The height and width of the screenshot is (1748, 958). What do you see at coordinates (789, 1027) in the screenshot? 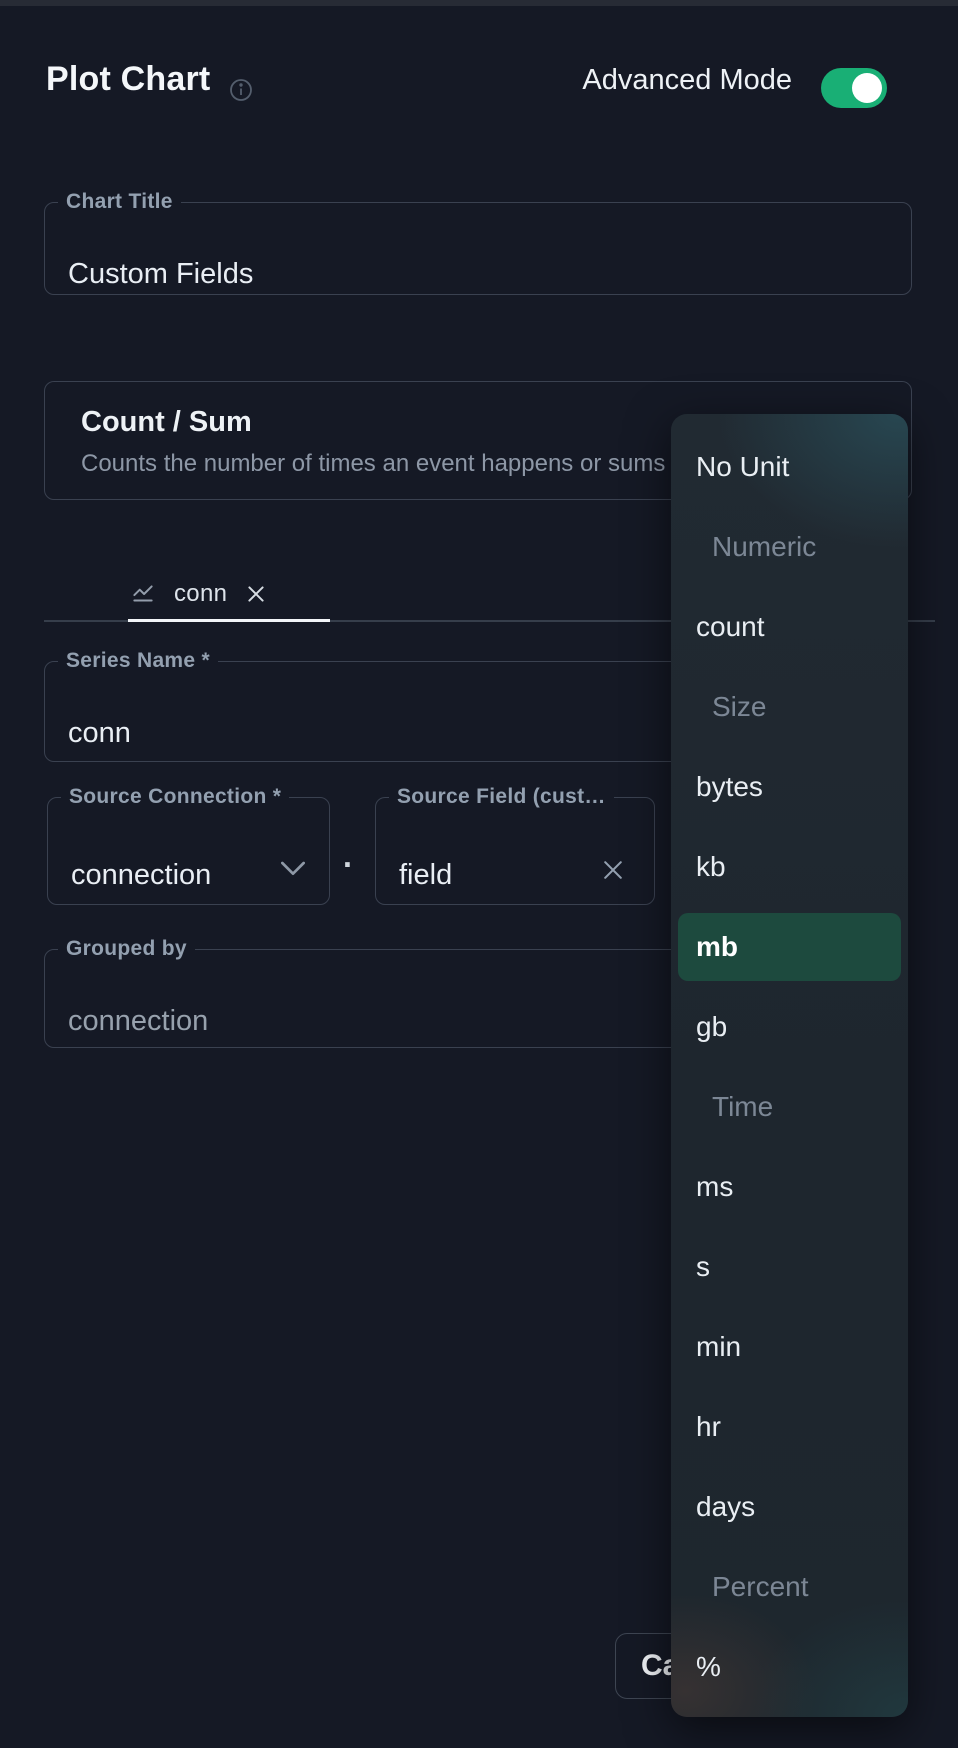
I see `unit-menu-item-gb: gb` at bounding box center [789, 1027].